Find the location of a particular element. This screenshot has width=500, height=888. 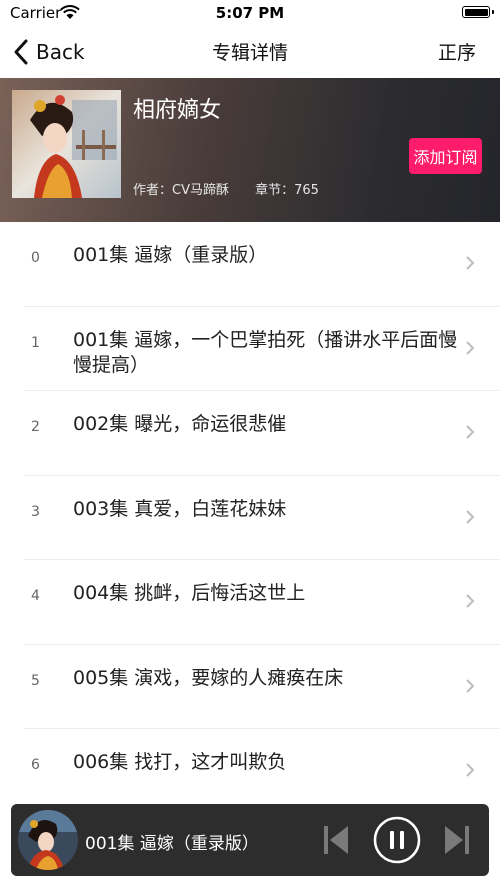

album-cover-image is located at coordinates (66, 144).